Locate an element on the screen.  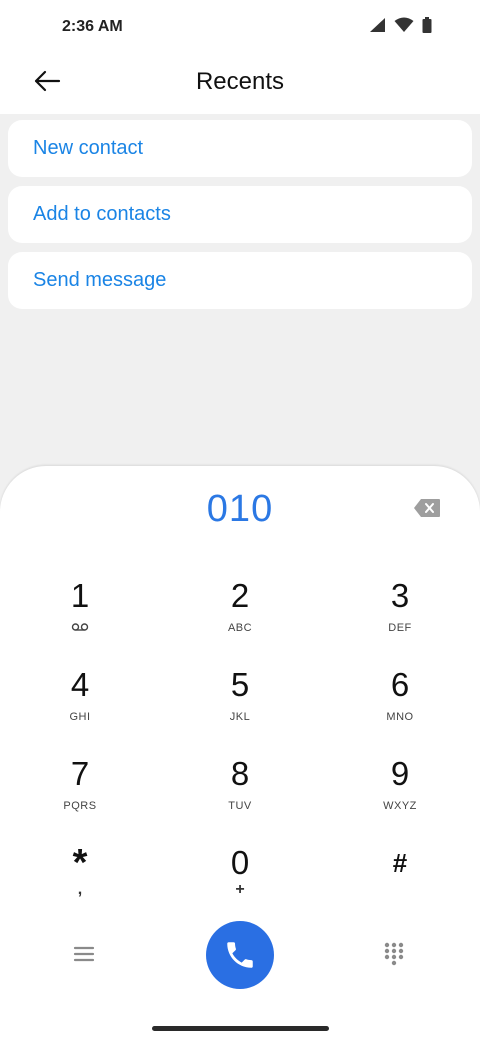
status-time: 2:36 AM is located at coordinates (92, 26).